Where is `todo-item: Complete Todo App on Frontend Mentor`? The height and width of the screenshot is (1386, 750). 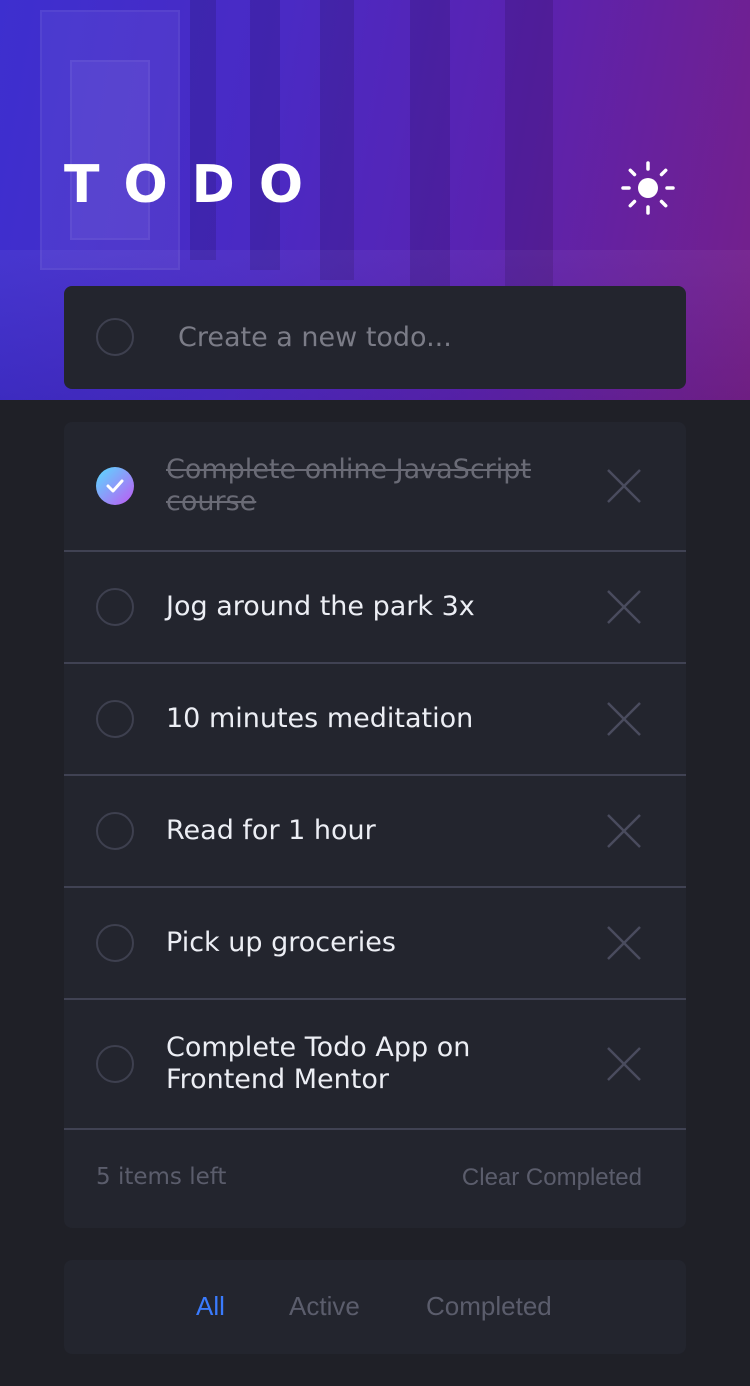
todo-item: Complete Todo App on Frontend Mentor is located at coordinates (375, 1065).